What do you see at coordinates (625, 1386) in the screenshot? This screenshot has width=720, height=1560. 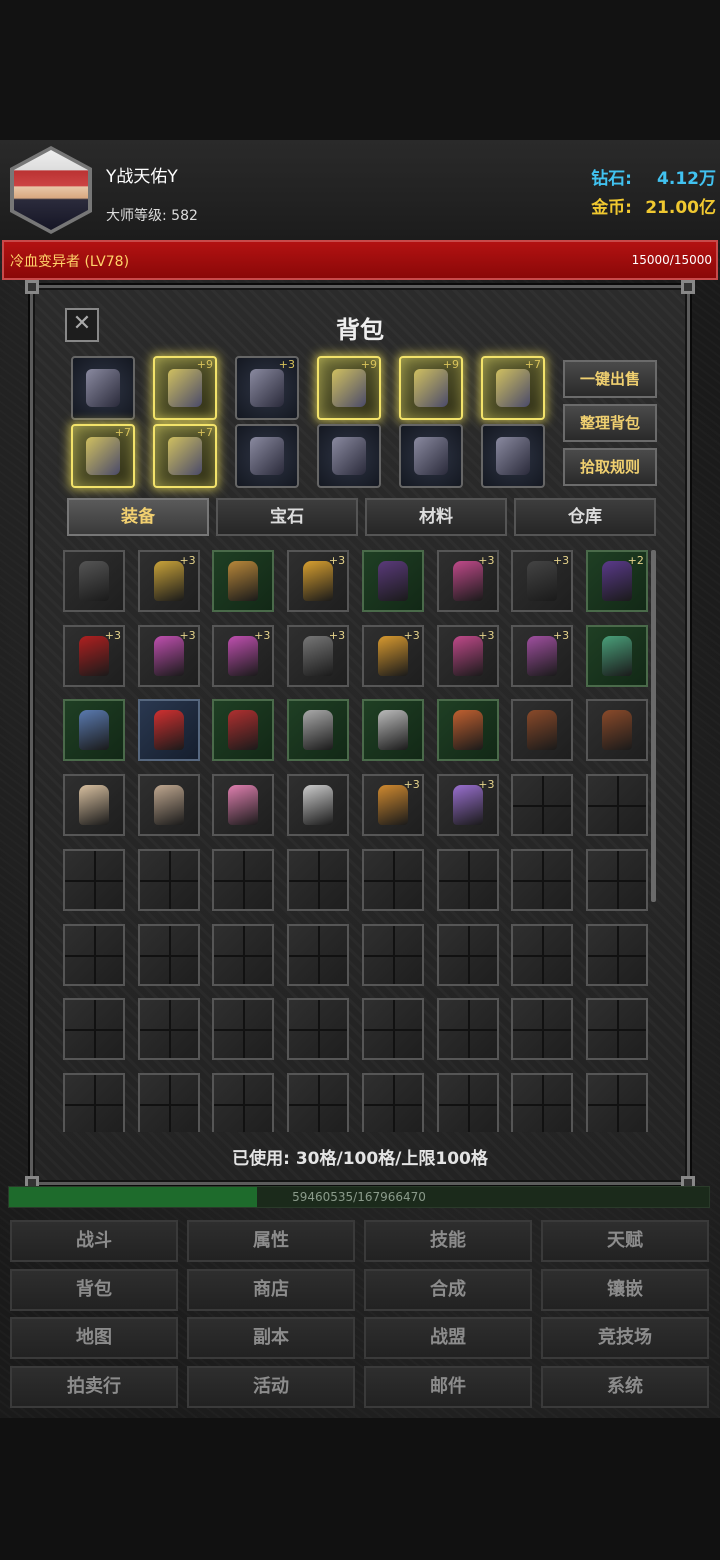 I see `menu-system-button: 系统` at bounding box center [625, 1386].